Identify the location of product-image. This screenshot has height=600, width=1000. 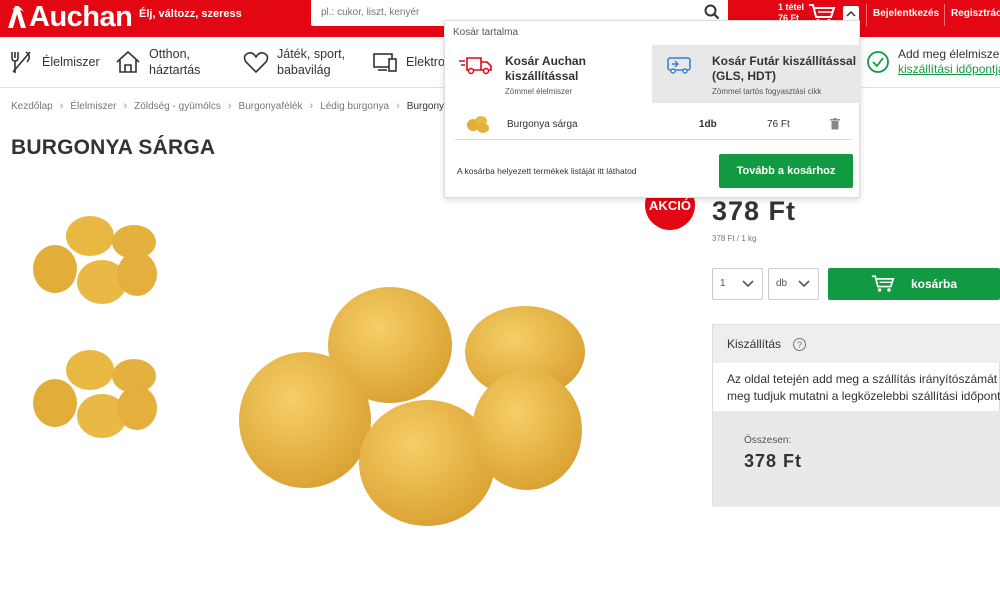
(412, 406).